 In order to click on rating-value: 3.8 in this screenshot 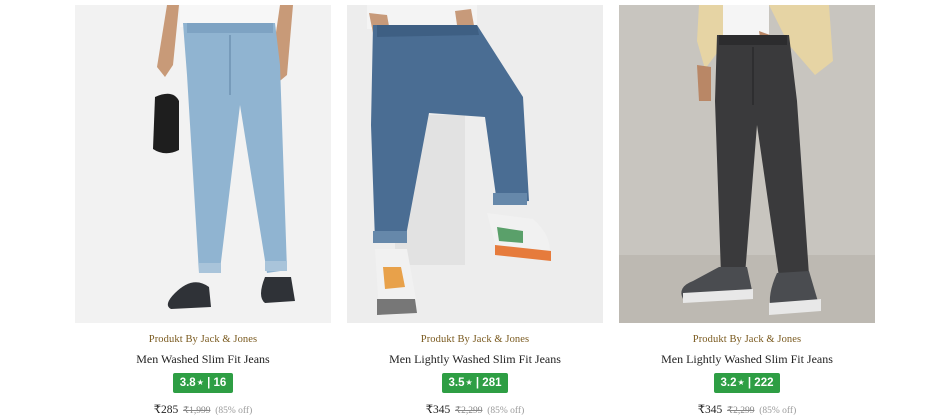, I will do `click(187, 383)`.